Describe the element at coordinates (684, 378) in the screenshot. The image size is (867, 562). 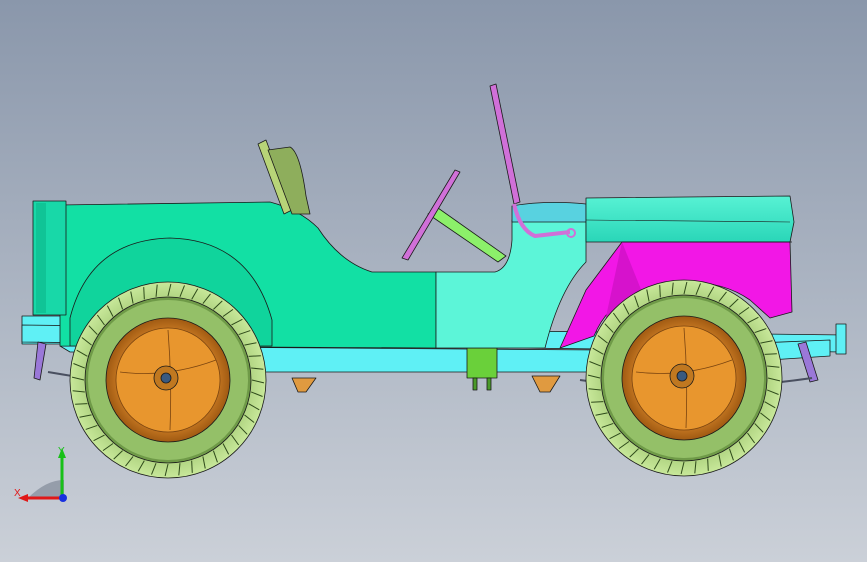
I see `front-wheel` at that location.